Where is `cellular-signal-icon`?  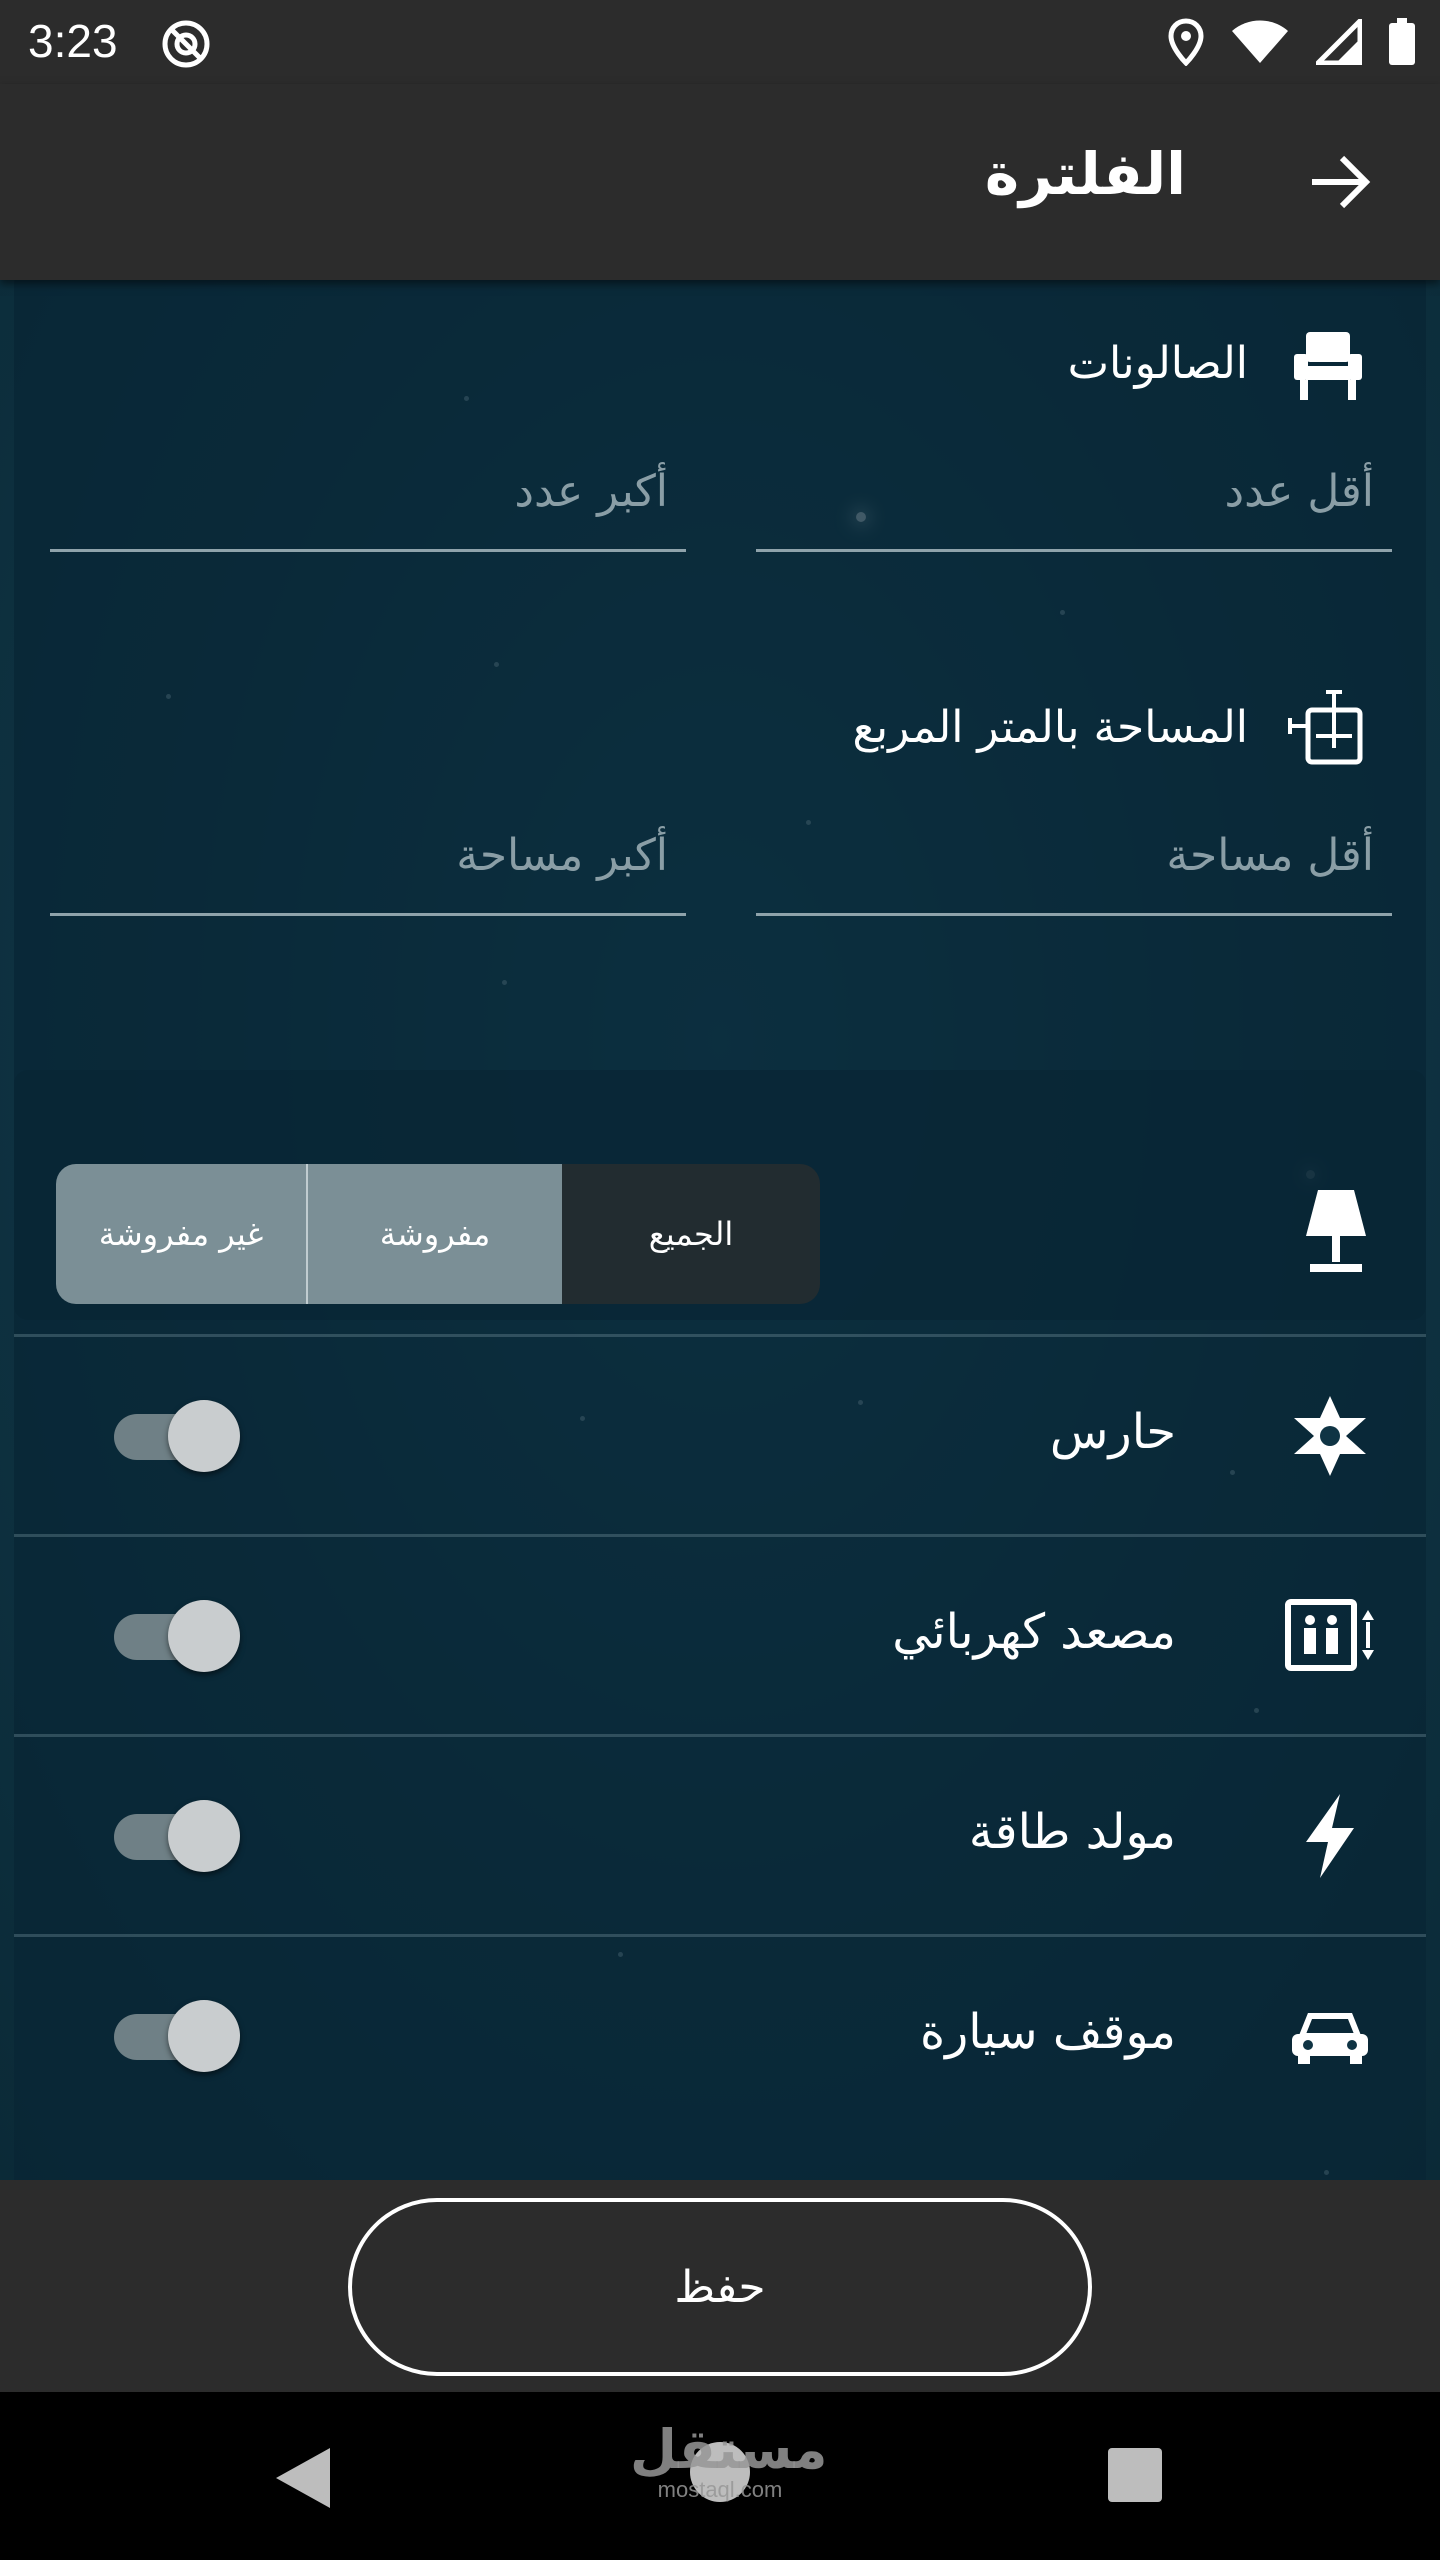
cellular-signal-icon is located at coordinates (1339, 42).